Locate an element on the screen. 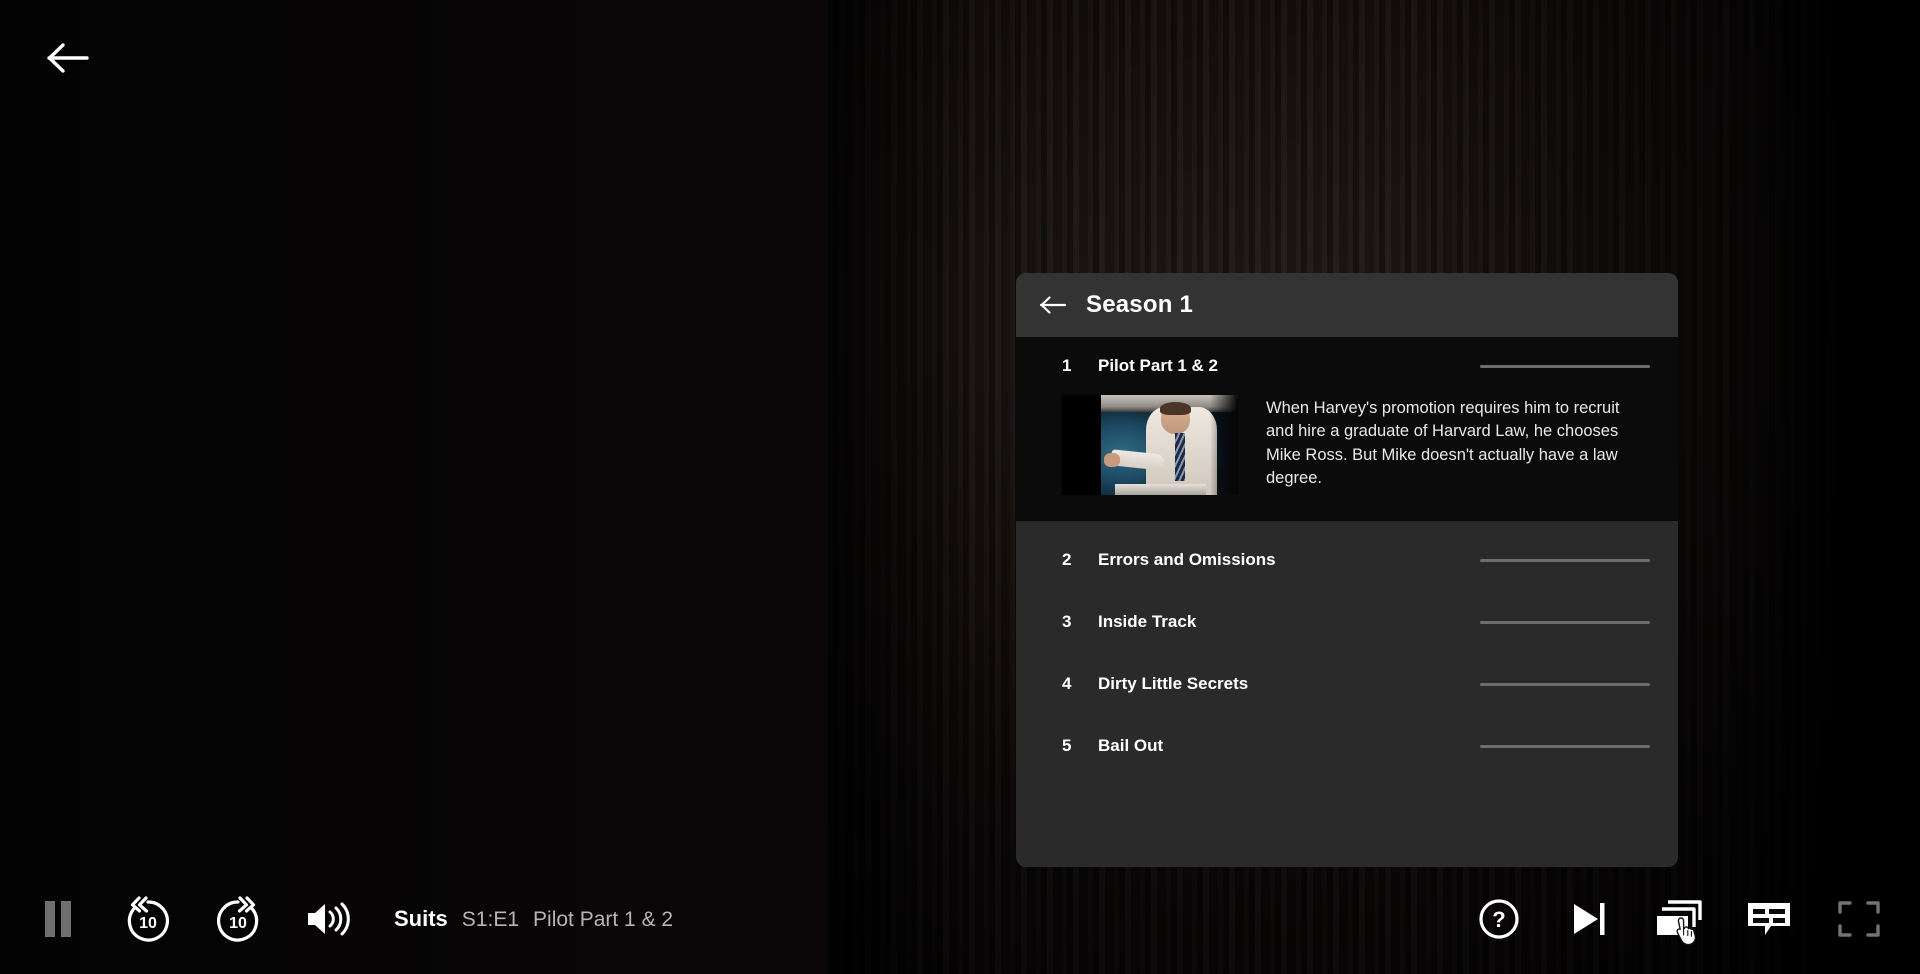 The width and height of the screenshot is (1920, 974). episode-row: 5 Bail Out is located at coordinates (1347, 746).